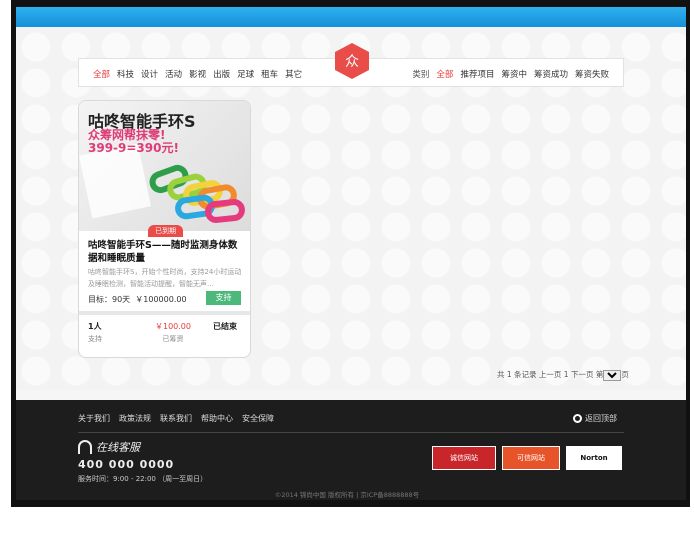  I want to click on back-to-top-label: 返回顶部, so click(601, 418).